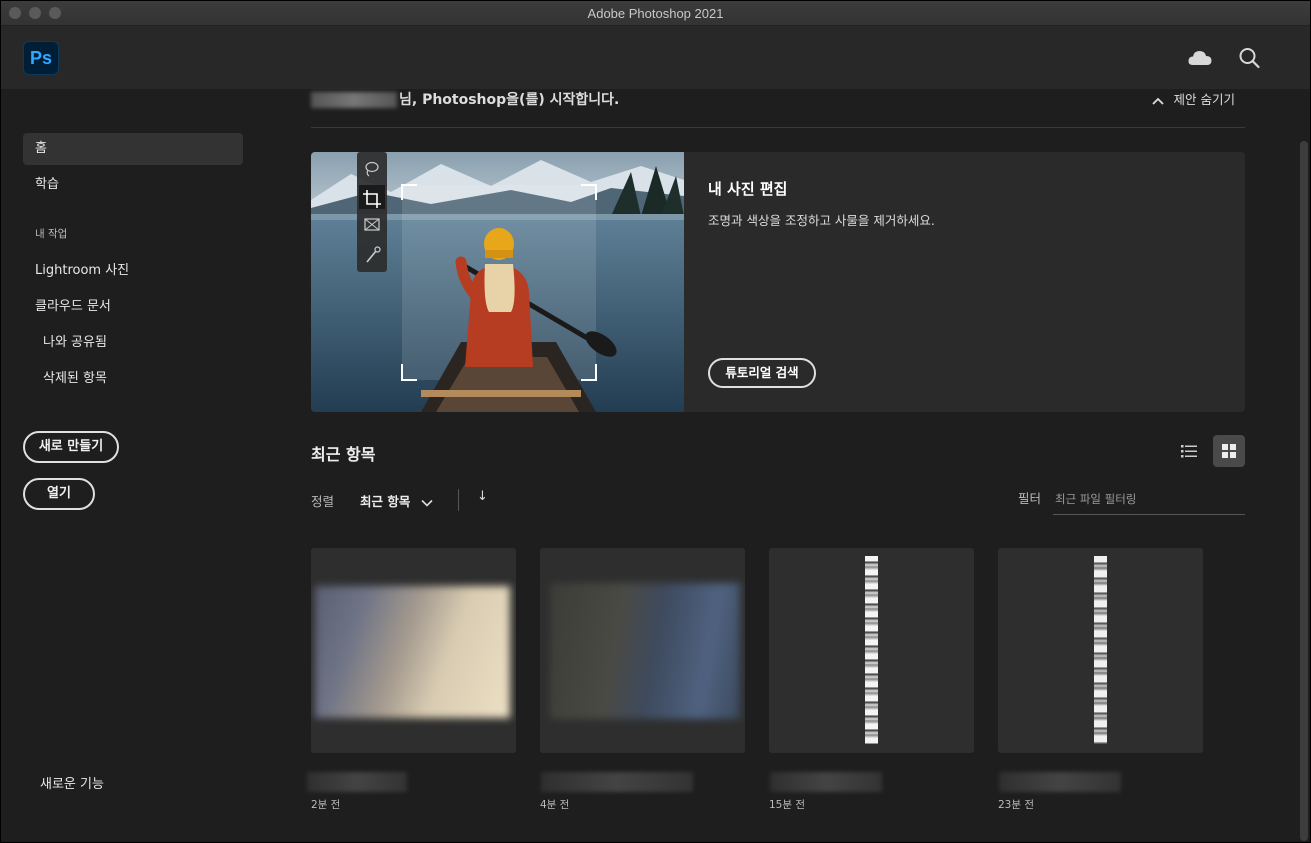 Image resolution: width=1311 pixels, height=843 pixels. Describe the element at coordinates (1200, 58) in the screenshot. I see `cloud-icon` at that location.